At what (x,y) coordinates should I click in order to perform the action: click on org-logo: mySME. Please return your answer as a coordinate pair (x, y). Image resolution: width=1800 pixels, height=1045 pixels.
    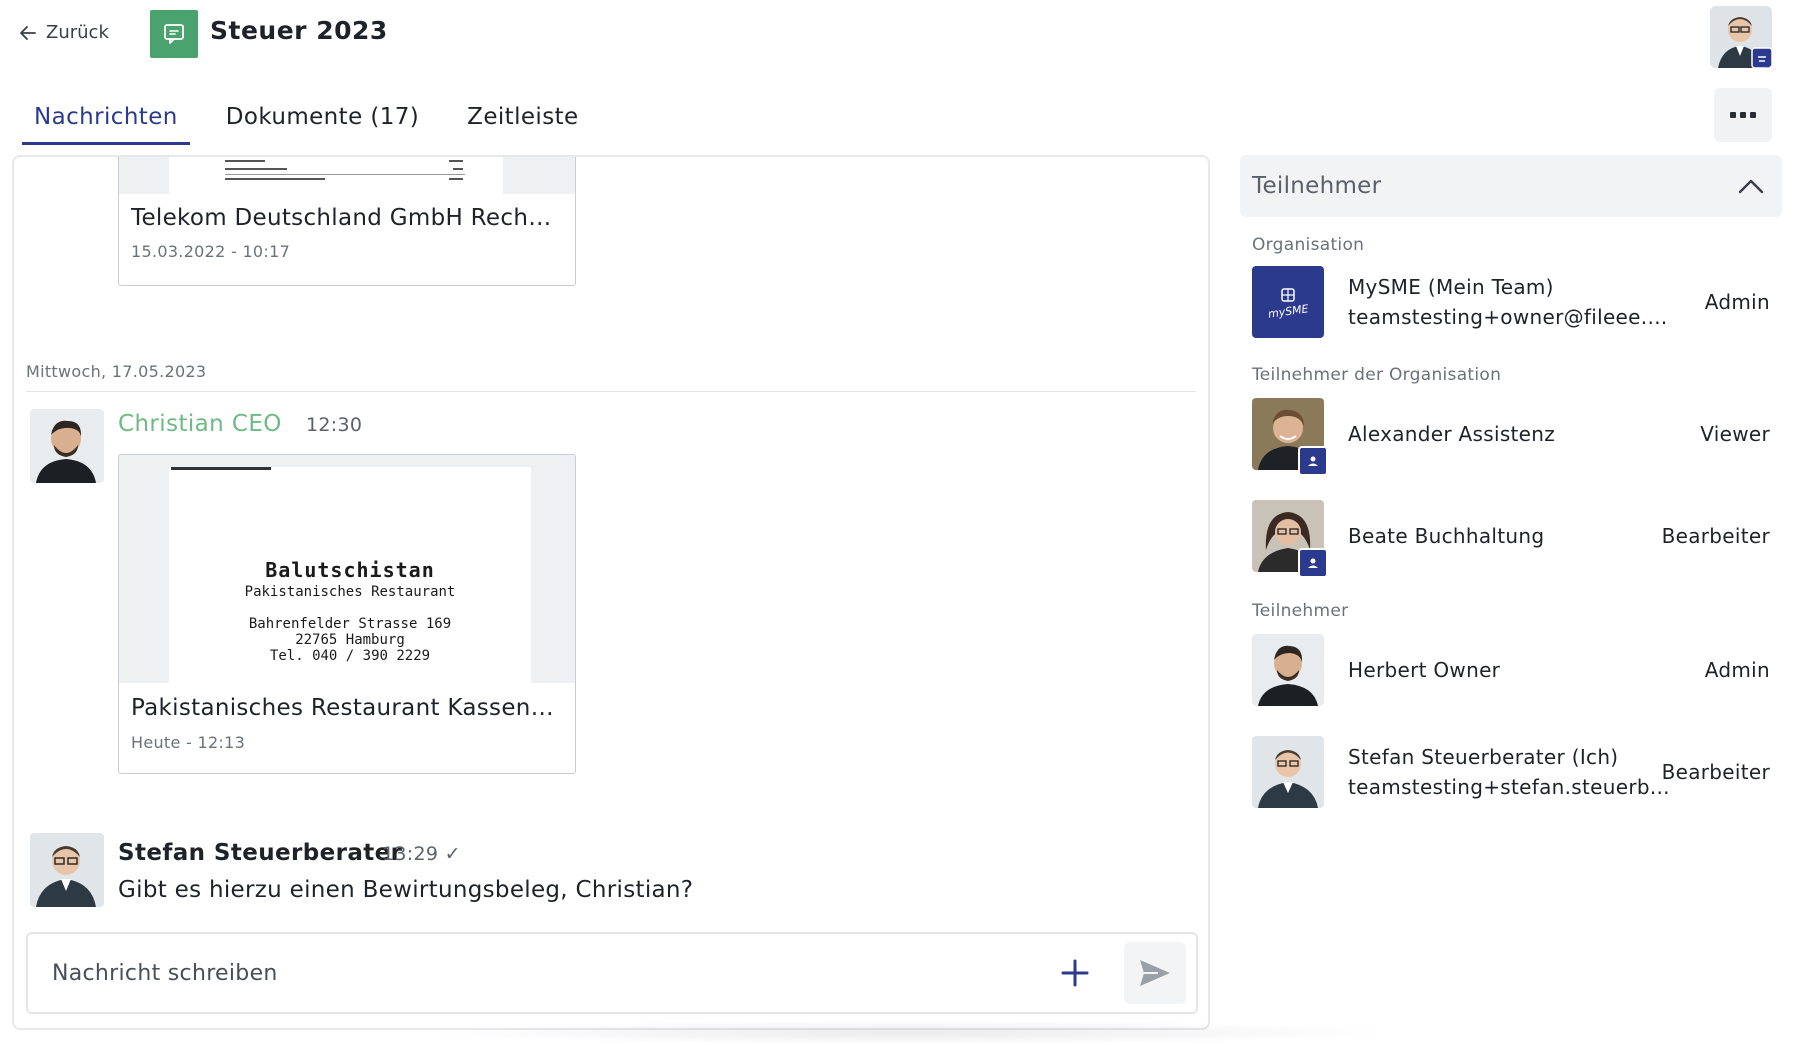
    Looking at the image, I should click on (1288, 302).